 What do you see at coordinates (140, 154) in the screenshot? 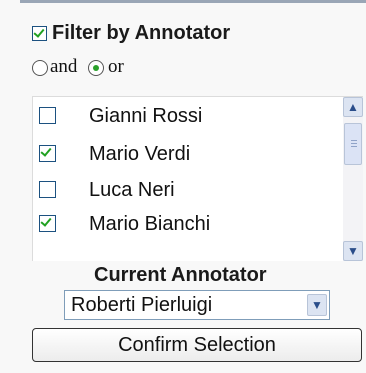
I see `annotator-label: Mario Verdi` at bounding box center [140, 154].